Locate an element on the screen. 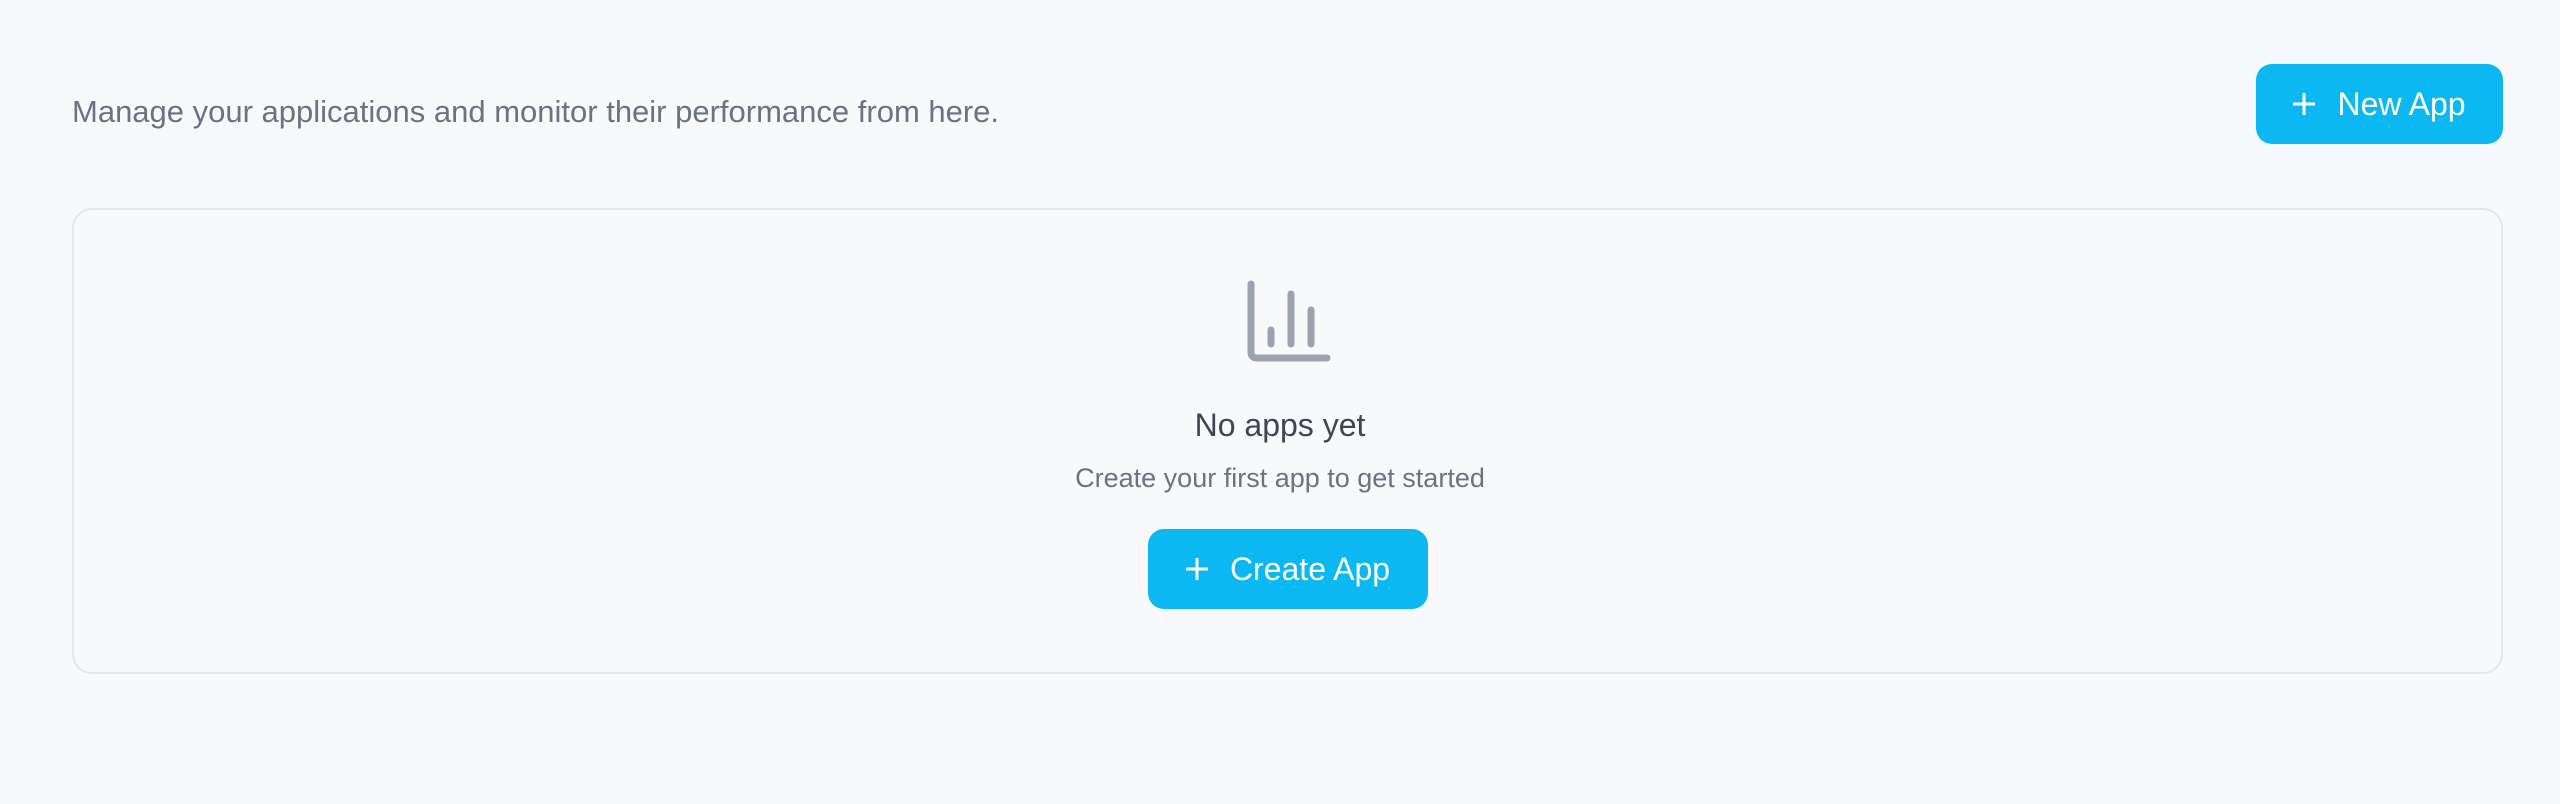 The width and height of the screenshot is (2560, 804). empty-state-subtitle: Create your first app to get started is located at coordinates (1280, 478).